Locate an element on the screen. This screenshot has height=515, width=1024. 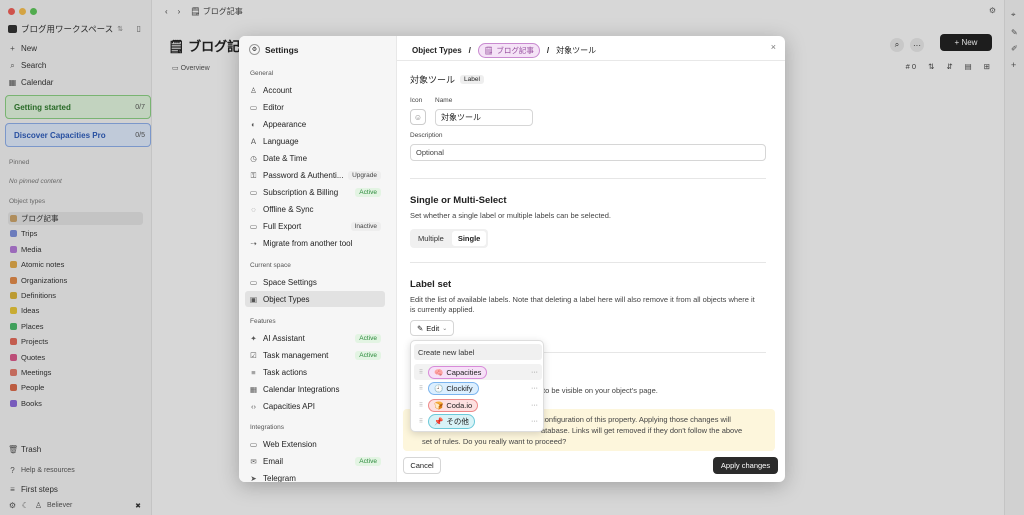
label-row: ⠿ 🧠 Capacities ··· is located at coordinates (478, 372).